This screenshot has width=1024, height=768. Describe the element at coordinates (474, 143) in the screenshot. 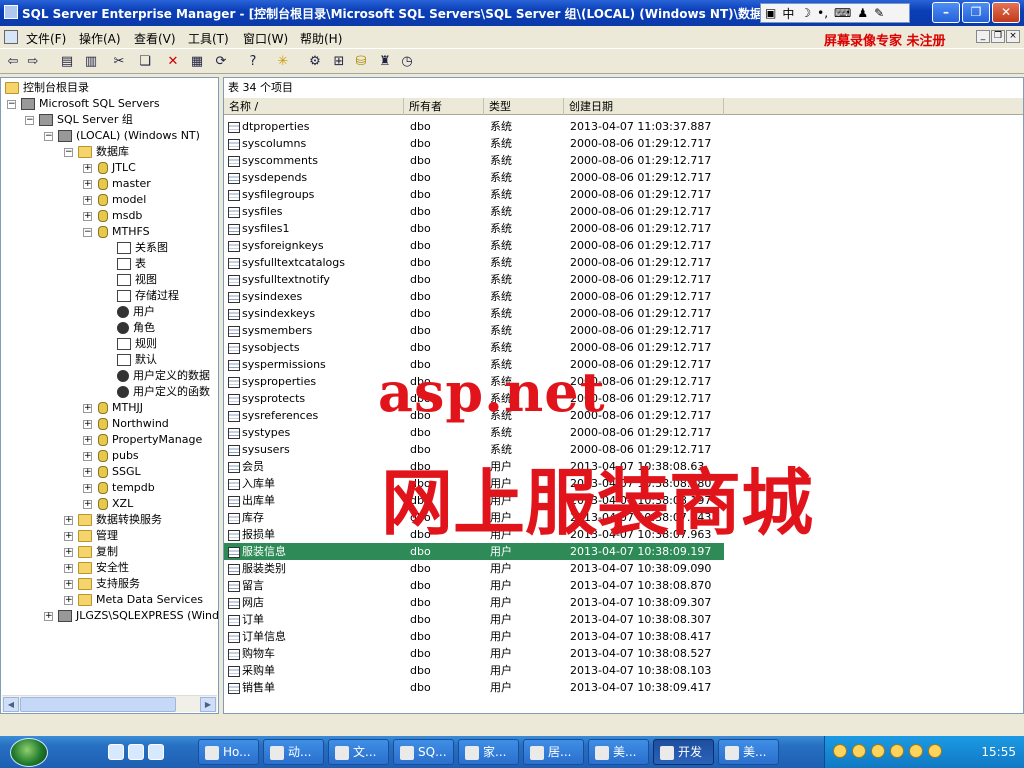

I see `table-row: syscolumns dbo 系统 2000-08-06 01:29:12.717` at that location.